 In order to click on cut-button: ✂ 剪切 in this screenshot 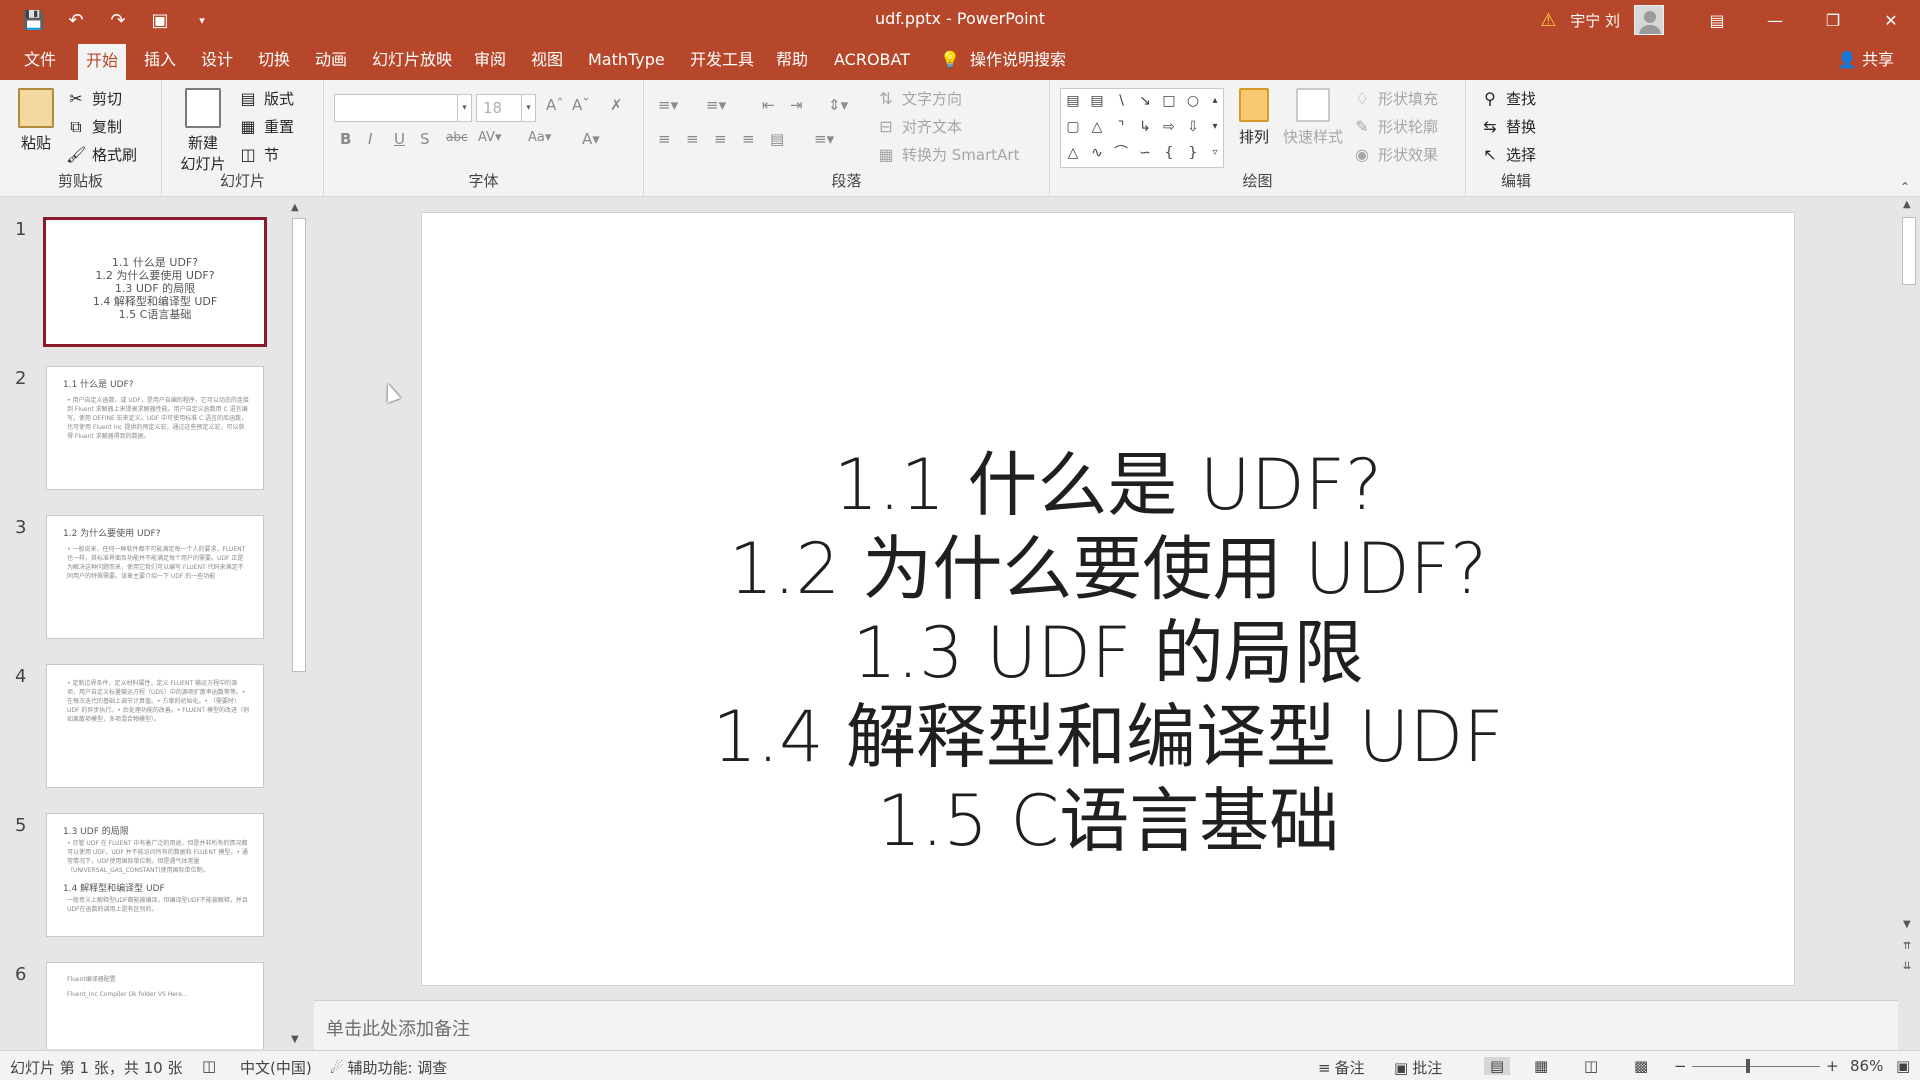, I will do `click(94, 98)`.